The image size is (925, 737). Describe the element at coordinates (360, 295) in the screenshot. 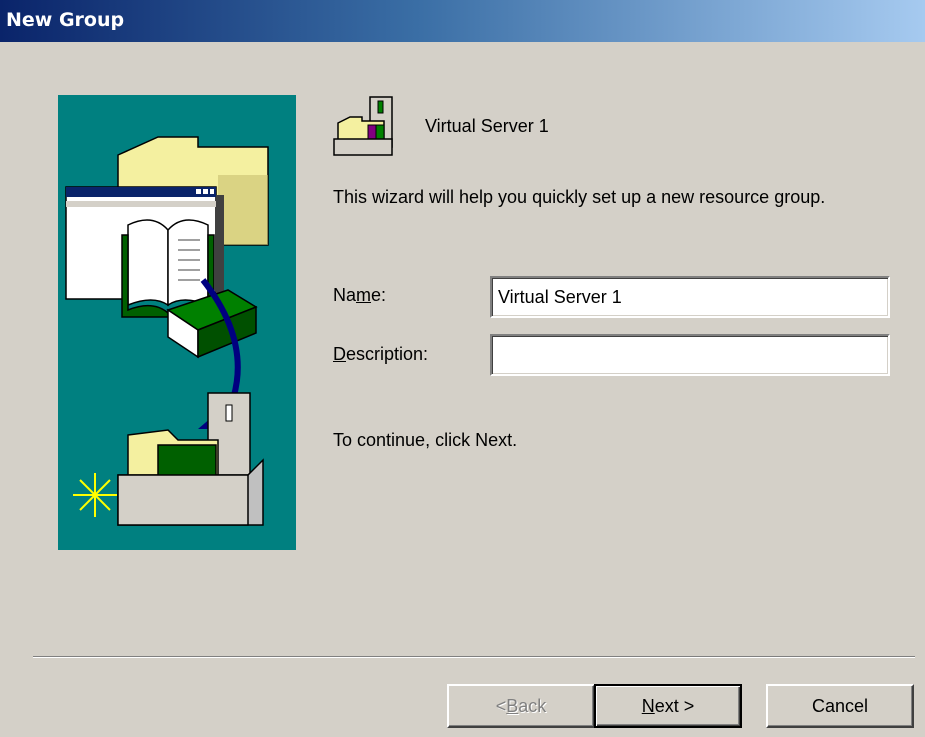

I see `name-label: Name:` at that location.